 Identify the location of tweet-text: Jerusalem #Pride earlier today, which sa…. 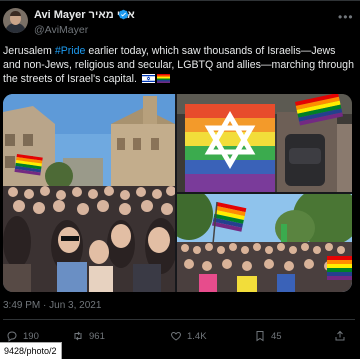
(179, 65).